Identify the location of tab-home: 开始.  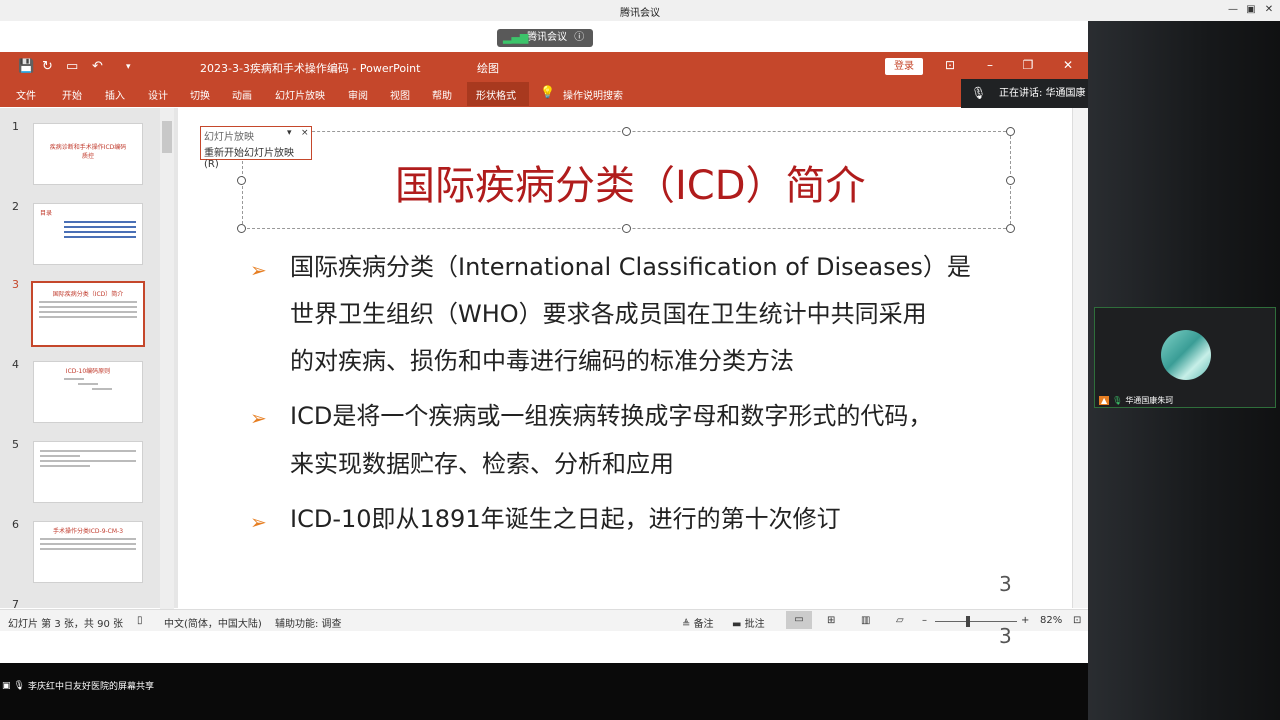
(72, 94).